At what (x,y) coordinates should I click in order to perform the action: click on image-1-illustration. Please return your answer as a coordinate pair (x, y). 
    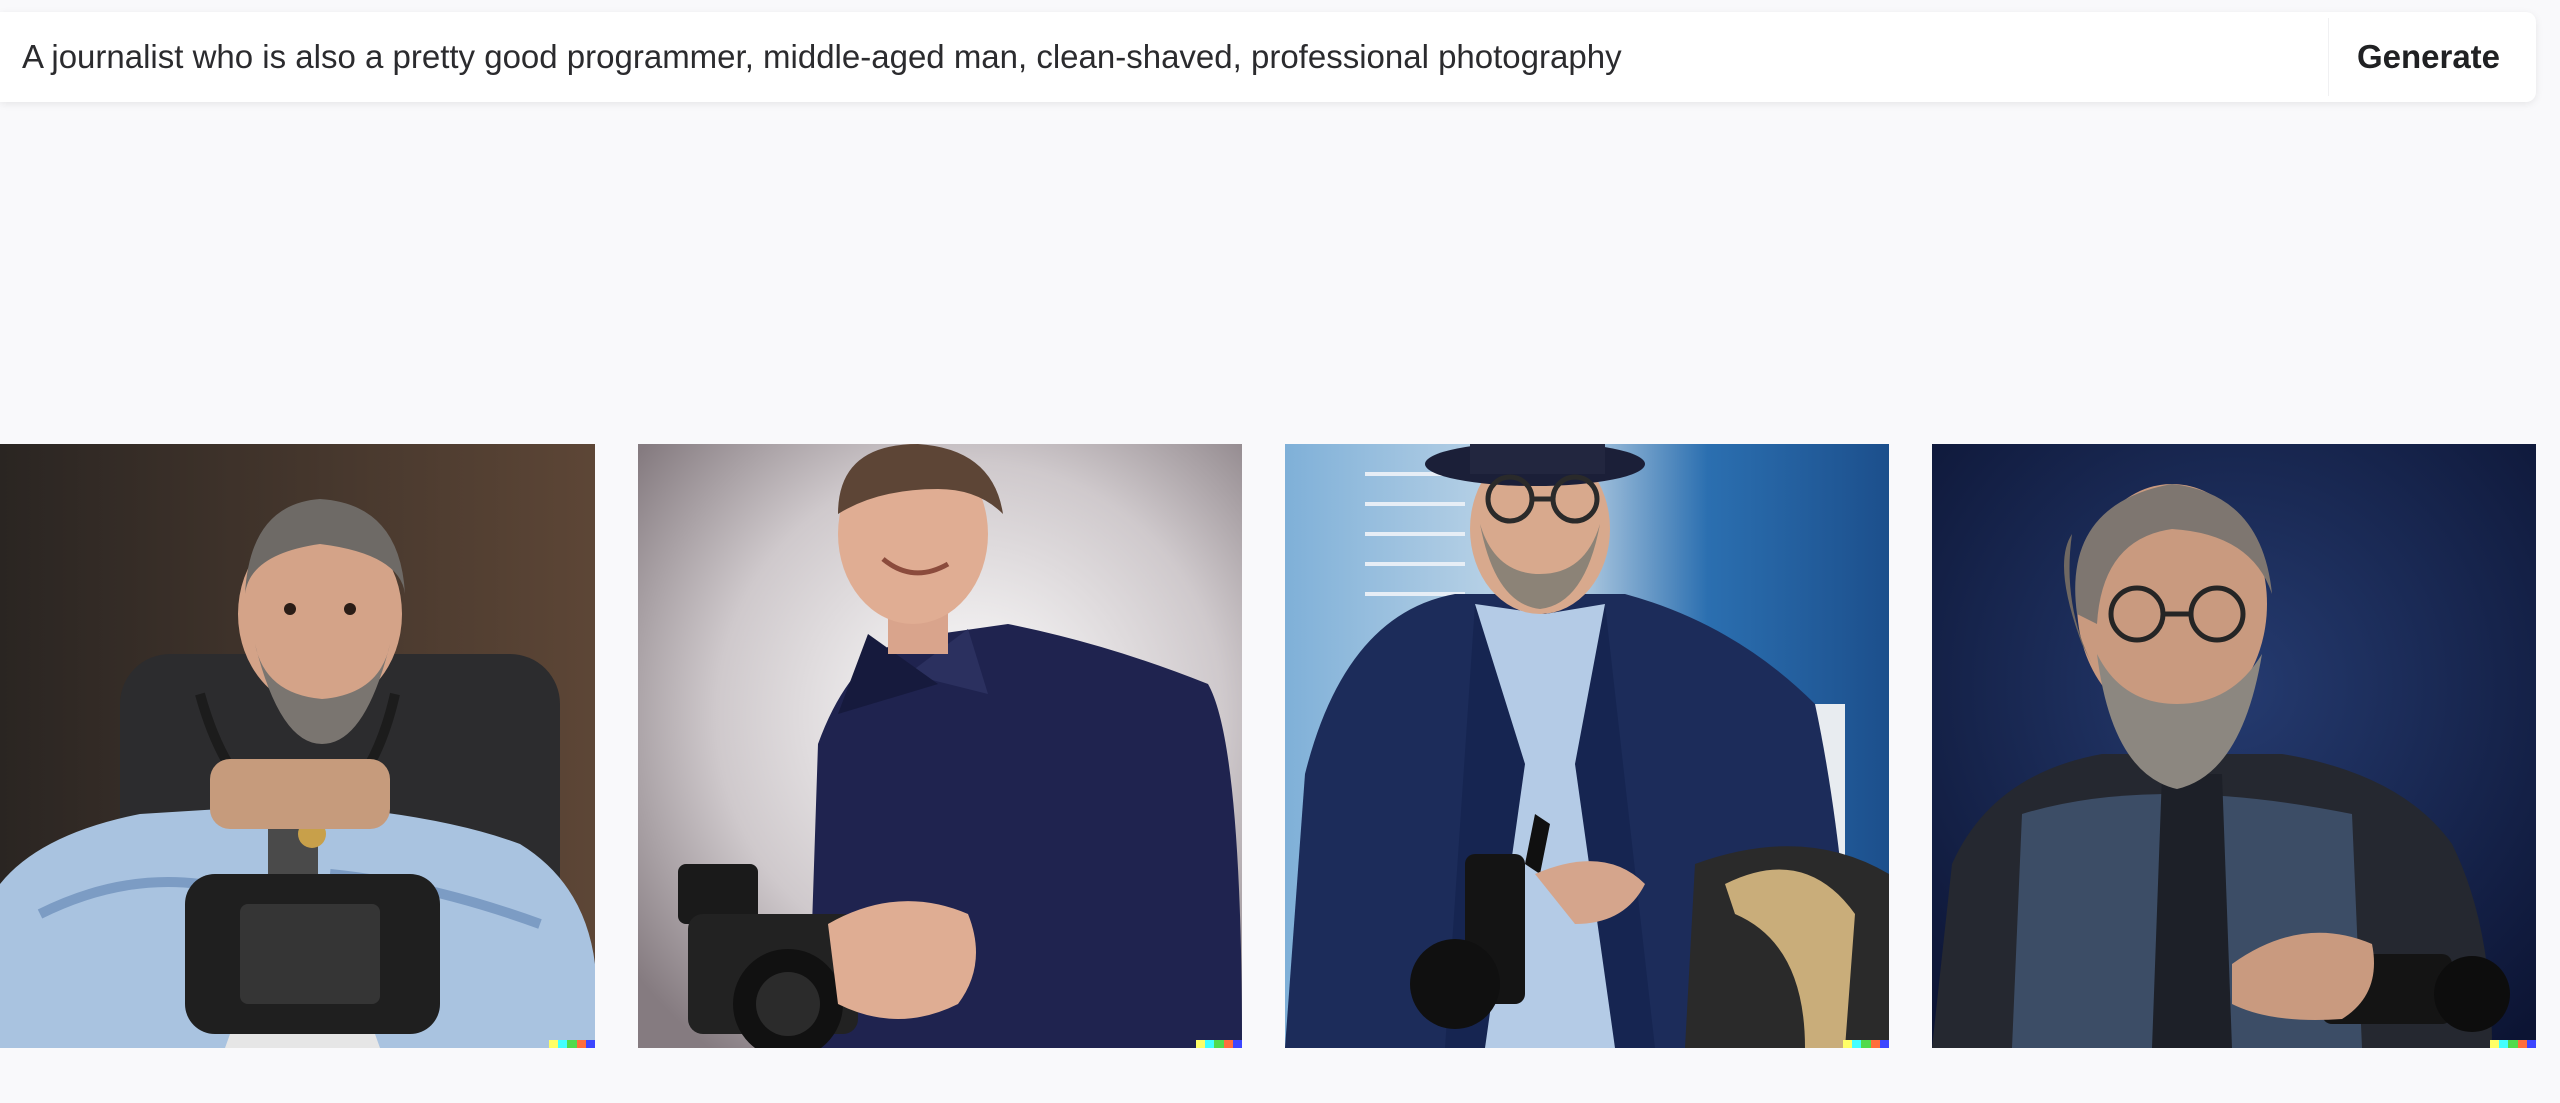
    Looking at the image, I should click on (297, 746).